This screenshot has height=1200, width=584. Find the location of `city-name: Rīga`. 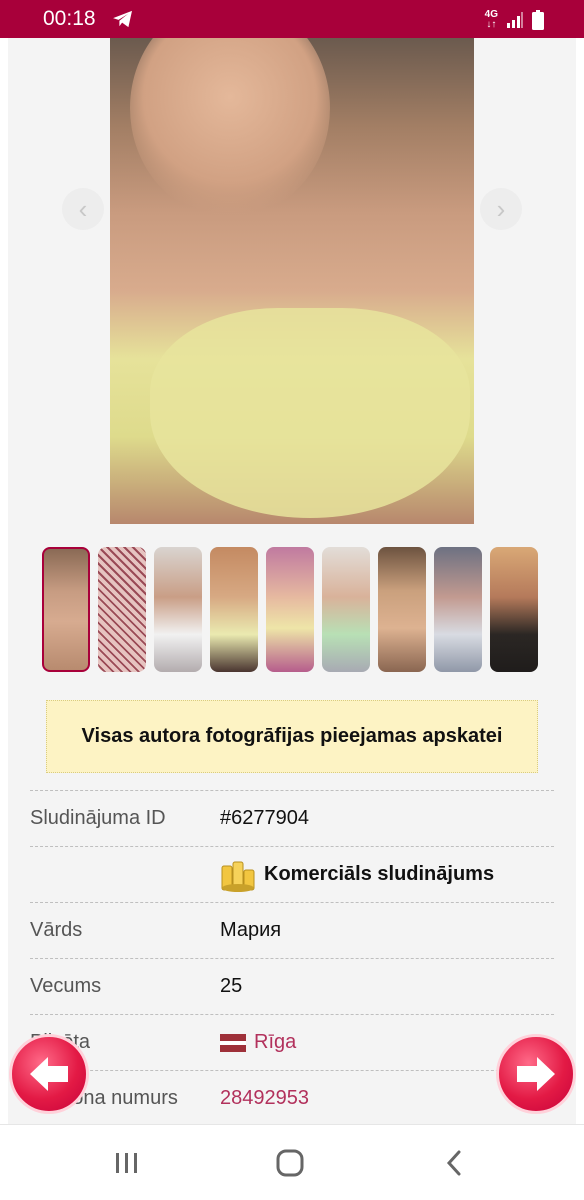

city-name: Rīga is located at coordinates (275, 1042).